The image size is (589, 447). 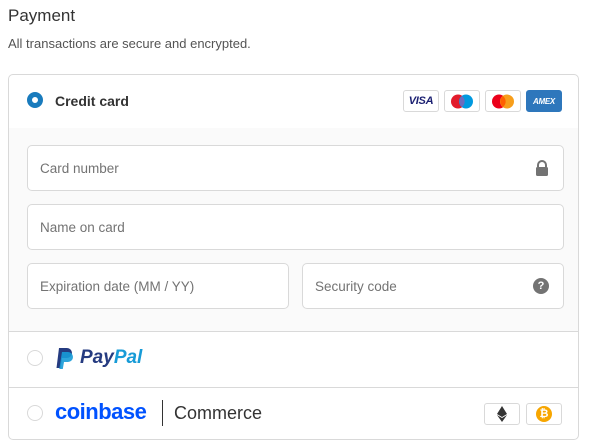 I want to click on help-icon: ?, so click(x=541, y=286).